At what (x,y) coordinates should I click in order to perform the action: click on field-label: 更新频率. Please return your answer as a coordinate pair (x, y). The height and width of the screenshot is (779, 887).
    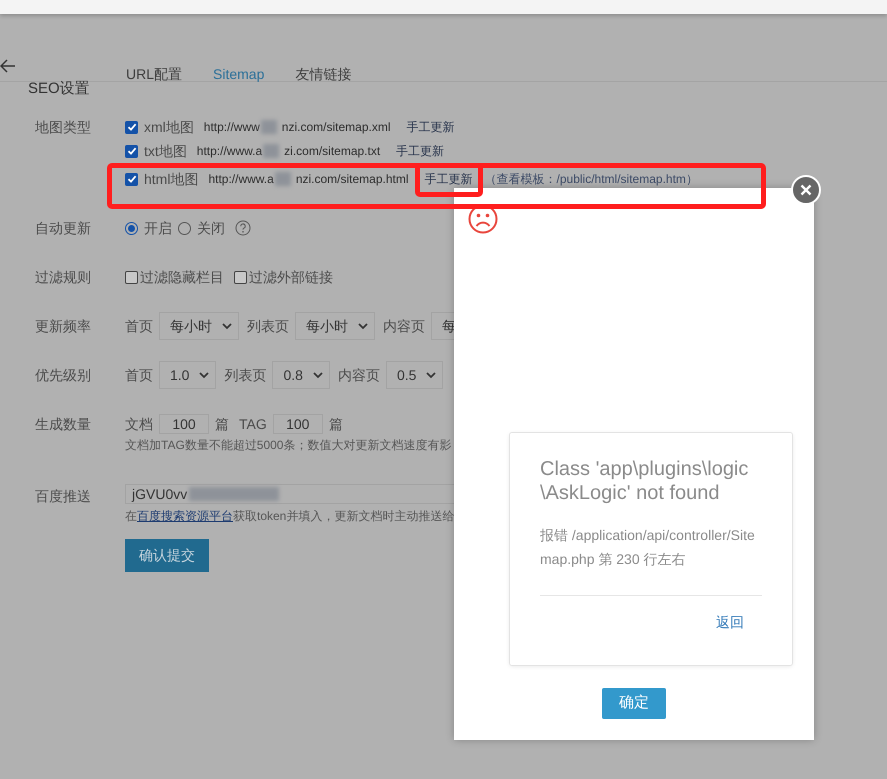
    Looking at the image, I should click on (63, 326).